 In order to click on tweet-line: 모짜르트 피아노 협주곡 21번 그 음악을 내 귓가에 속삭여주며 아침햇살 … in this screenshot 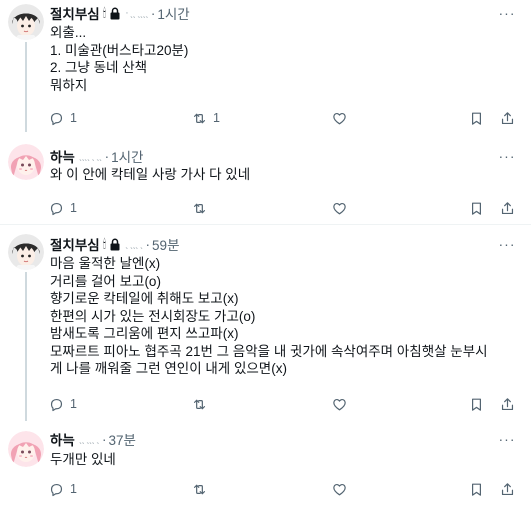, I will do `click(269, 351)`.